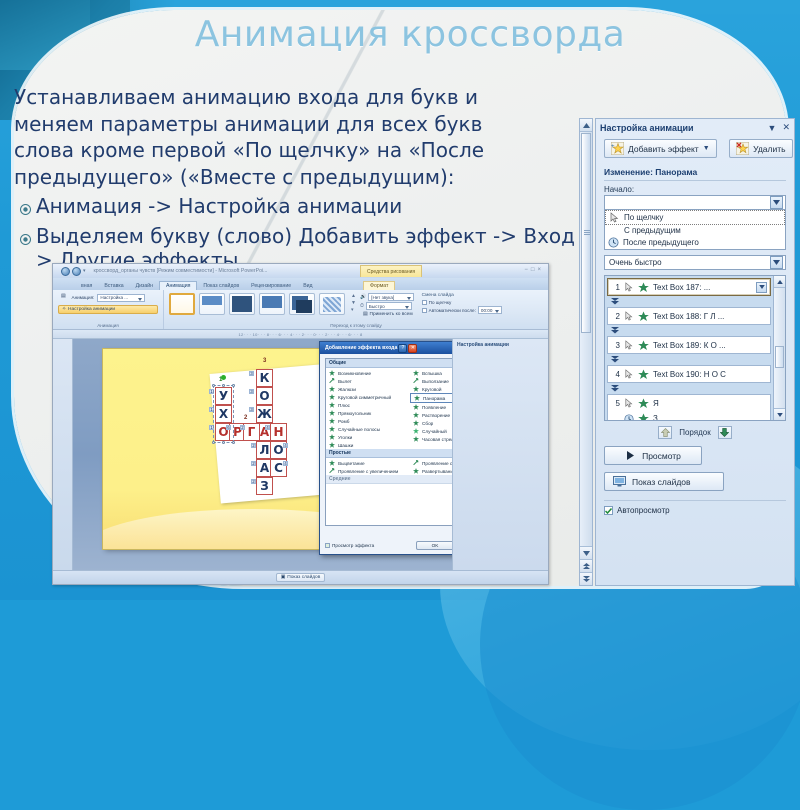 The height and width of the screenshot is (810, 800). I want to click on transition-thumb-more, so click(332, 304).